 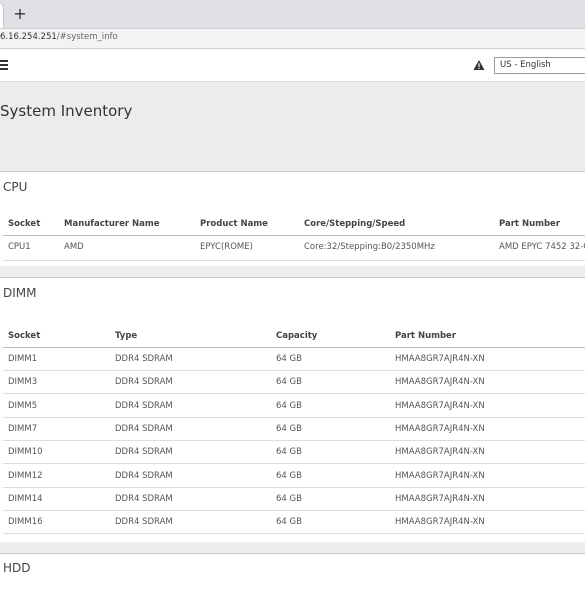 What do you see at coordinates (19, 247) in the screenshot?
I see `cpu-cell-socket: CPU1` at bounding box center [19, 247].